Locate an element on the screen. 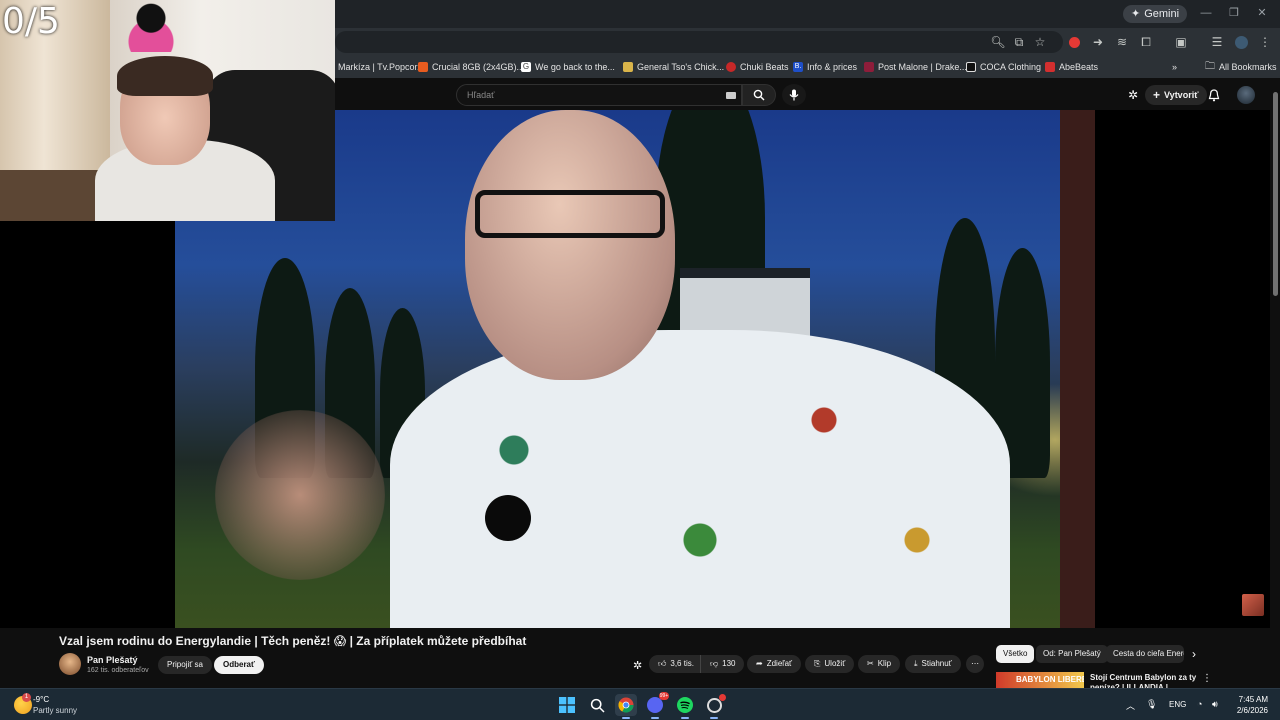 Image resolution: width=1280 pixels, height=720 pixels. chip-related: Cesta do cieľa Energ is located at coordinates (1145, 654).